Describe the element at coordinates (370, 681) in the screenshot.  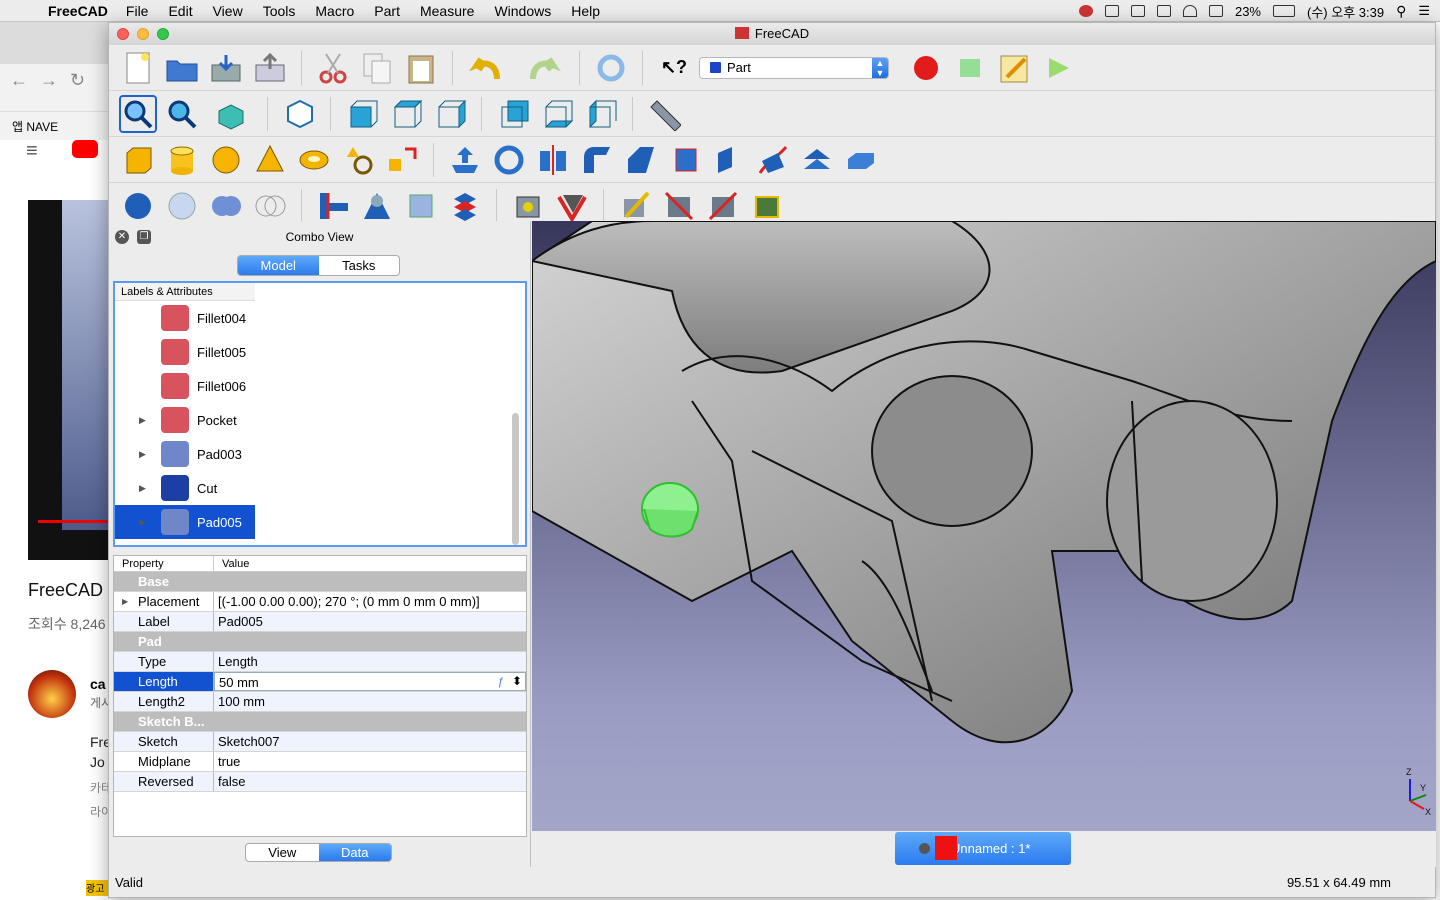
I see `length-value-field: 50 mm` at that location.